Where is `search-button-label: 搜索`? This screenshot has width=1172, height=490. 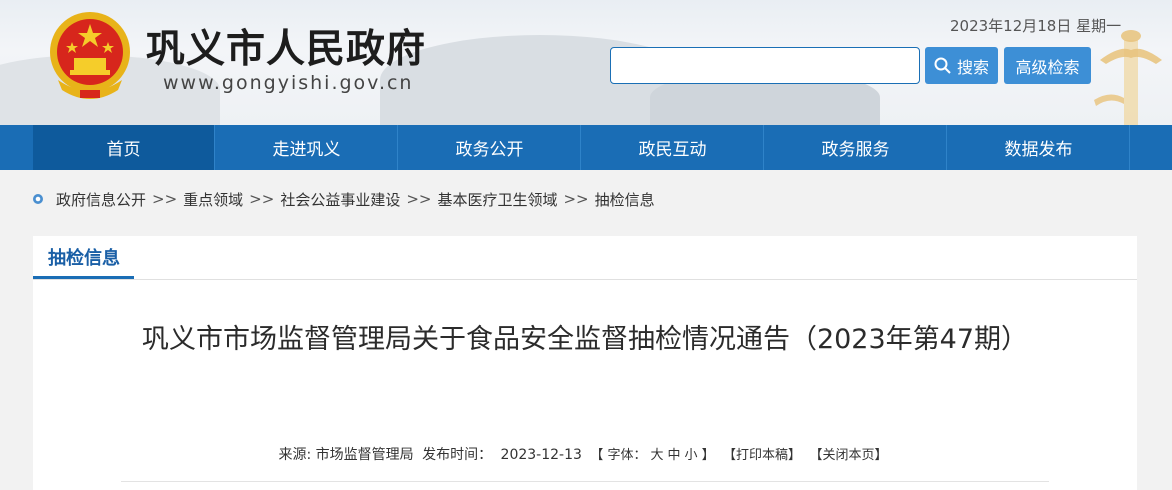 search-button-label: 搜索 is located at coordinates (972, 67).